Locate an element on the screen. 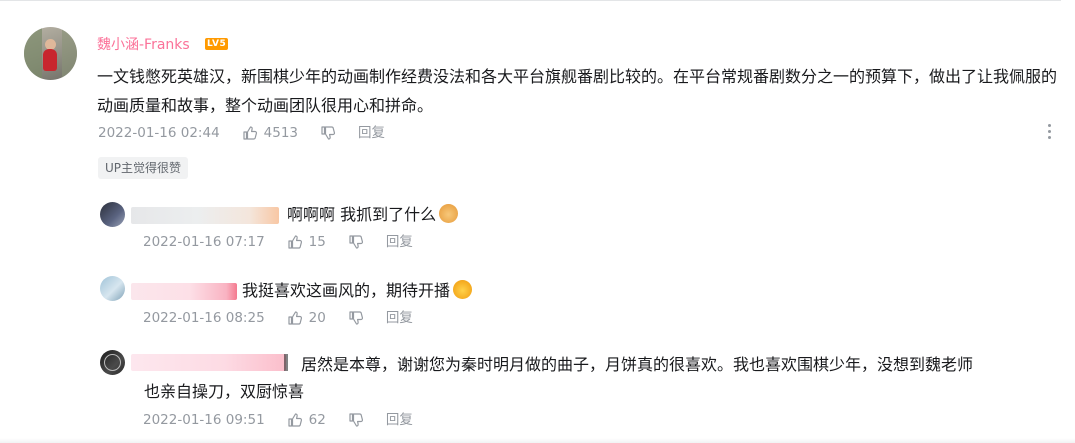 Image resolution: width=1075 pixels, height=443 pixels. reply-meta: 2022-01-16 09:51 62 回复 is located at coordinates (278, 420).